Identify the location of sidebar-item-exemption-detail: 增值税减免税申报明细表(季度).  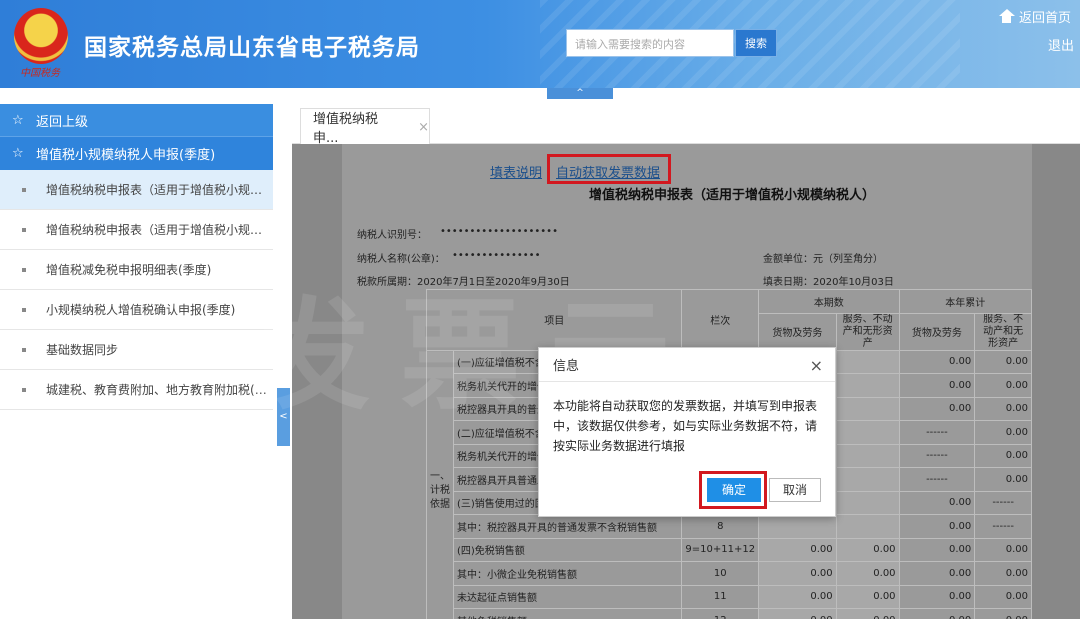
(136, 270).